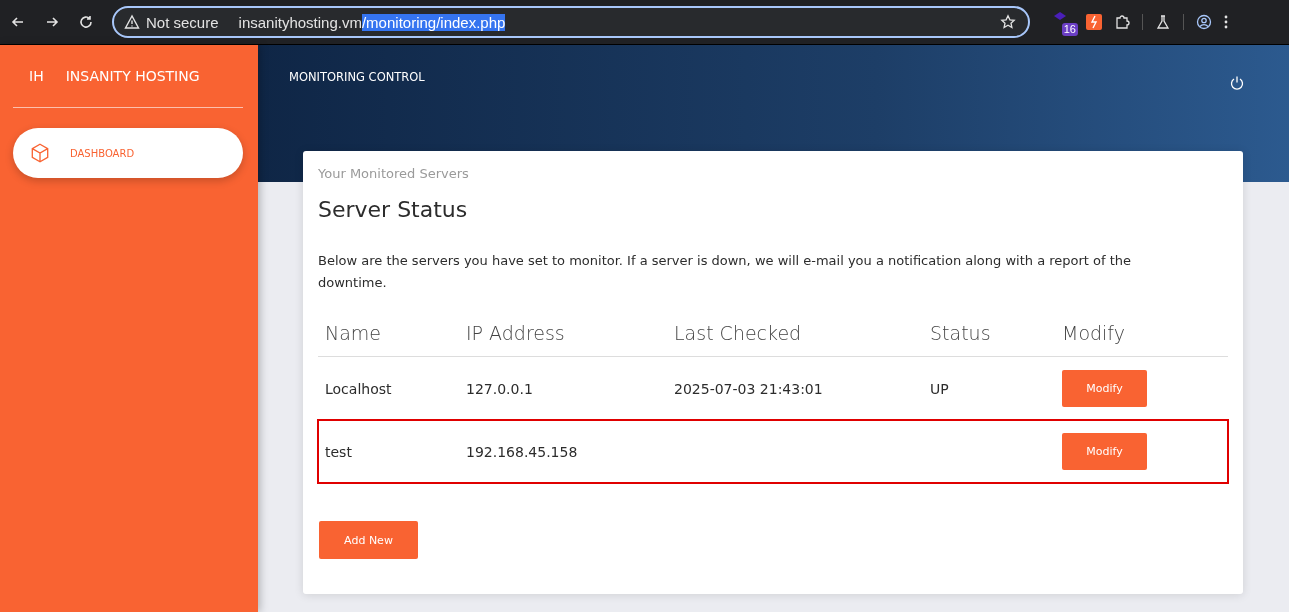  Describe the element at coordinates (86, 22) in the screenshot. I see `reload-icon` at that location.